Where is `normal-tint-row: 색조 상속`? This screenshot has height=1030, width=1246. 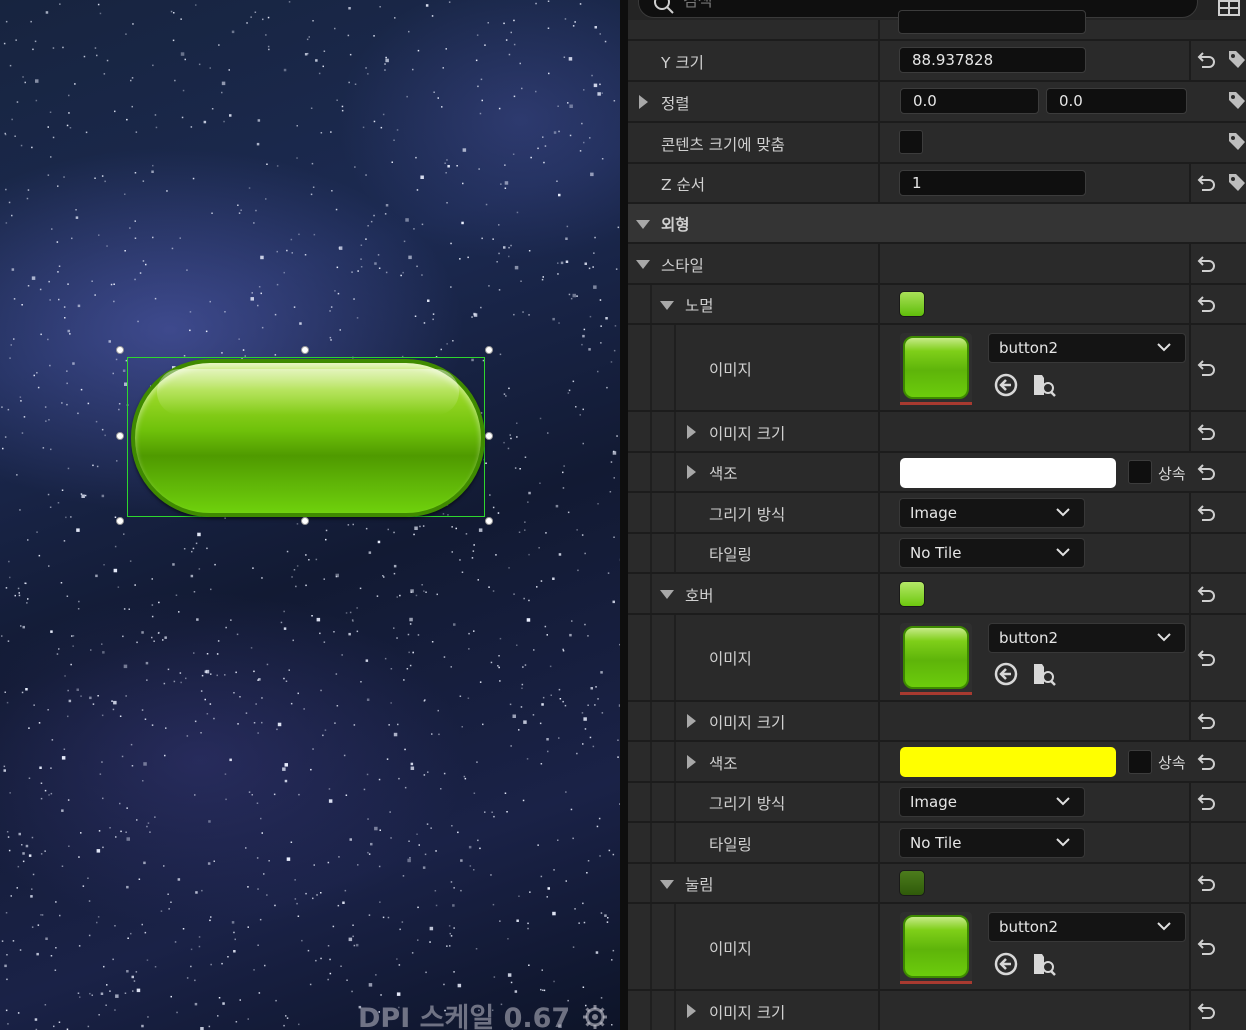
normal-tint-row: 색조 상속 is located at coordinates (937, 473).